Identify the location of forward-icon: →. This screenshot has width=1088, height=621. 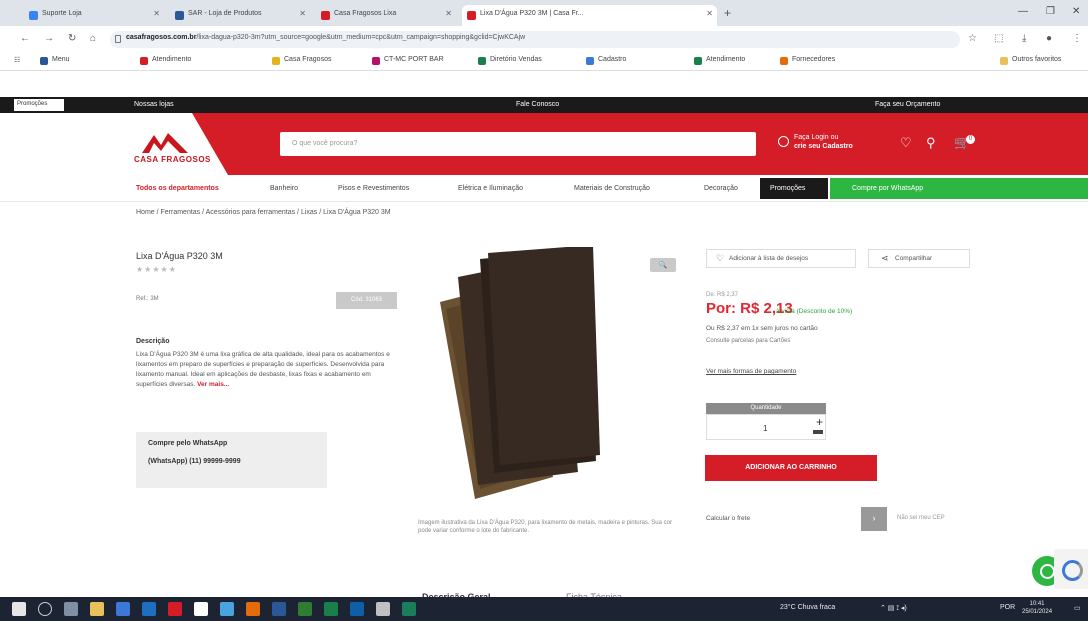
(49, 38).